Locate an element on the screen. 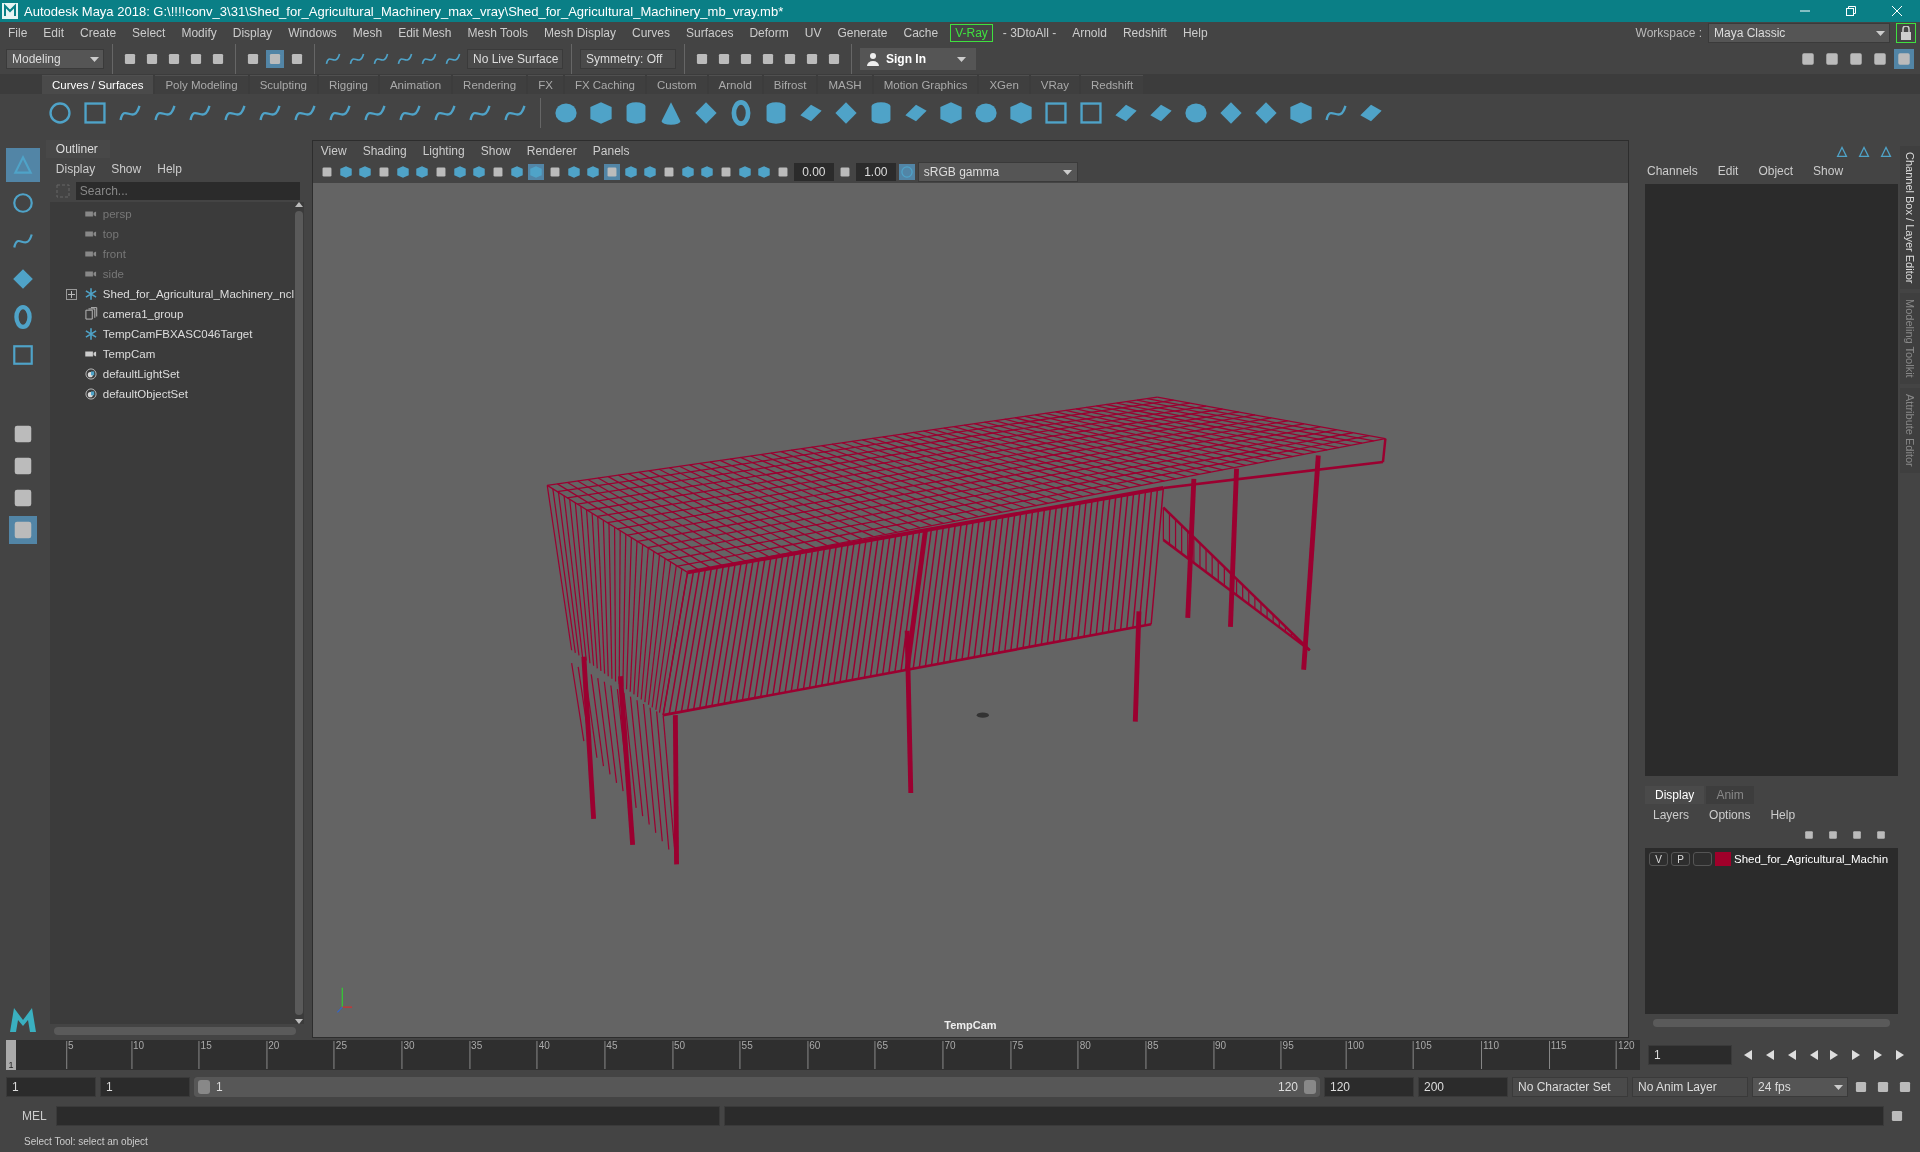 The image size is (1920, 1152). menu-item: Create is located at coordinates (98, 33).